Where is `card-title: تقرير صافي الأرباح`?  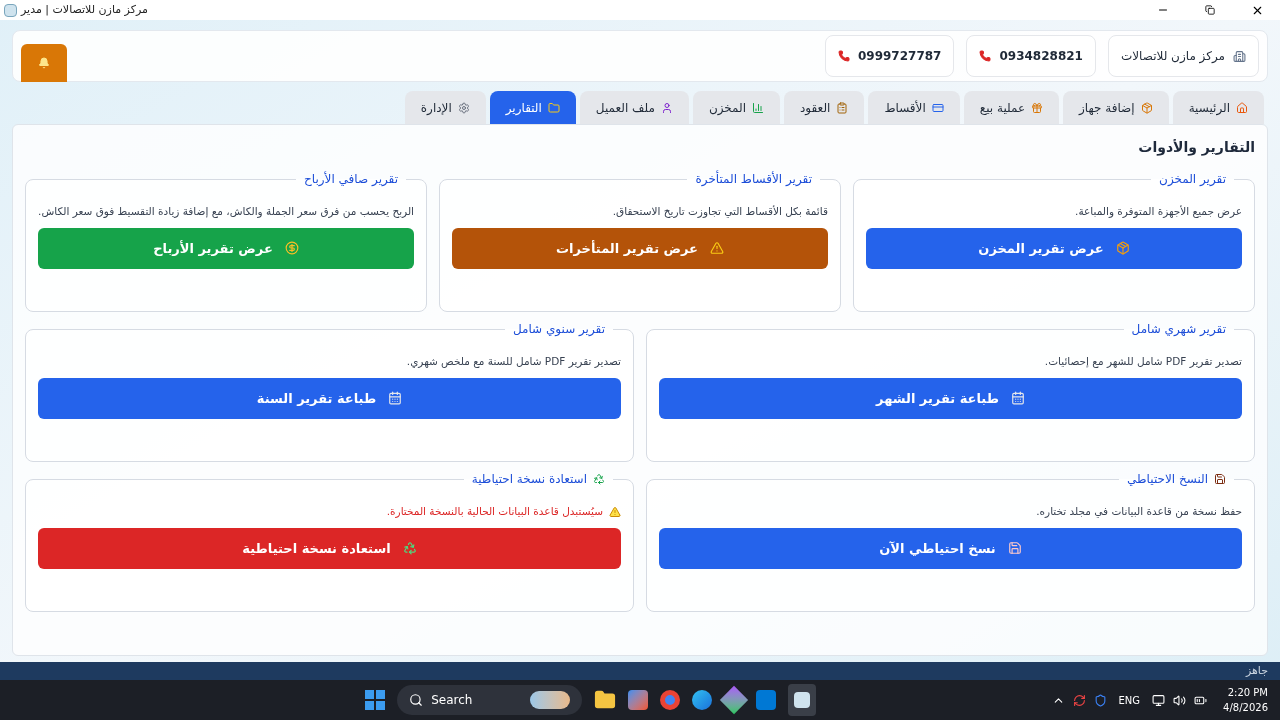 card-title: تقرير صافي الأرباح is located at coordinates (351, 179).